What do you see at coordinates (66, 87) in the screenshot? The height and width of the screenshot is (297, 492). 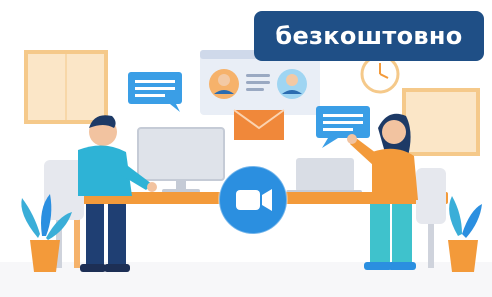 I see `wall-picture-left` at bounding box center [66, 87].